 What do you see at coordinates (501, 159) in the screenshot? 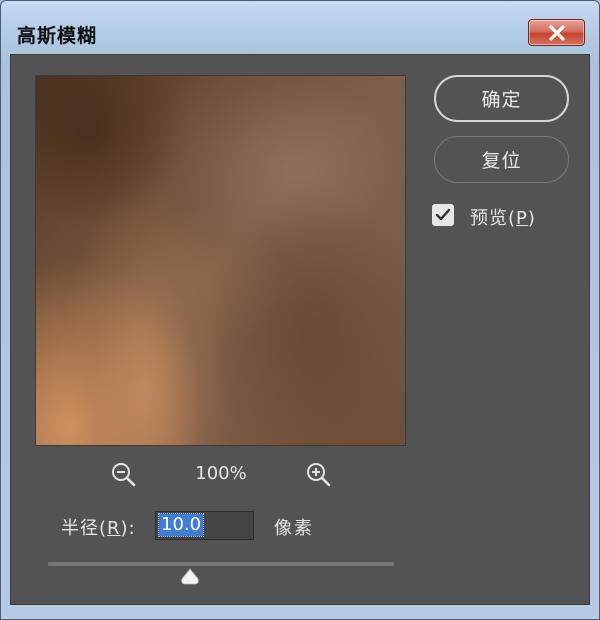
I see `reset-button: 复位` at bounding box center [501, 159].